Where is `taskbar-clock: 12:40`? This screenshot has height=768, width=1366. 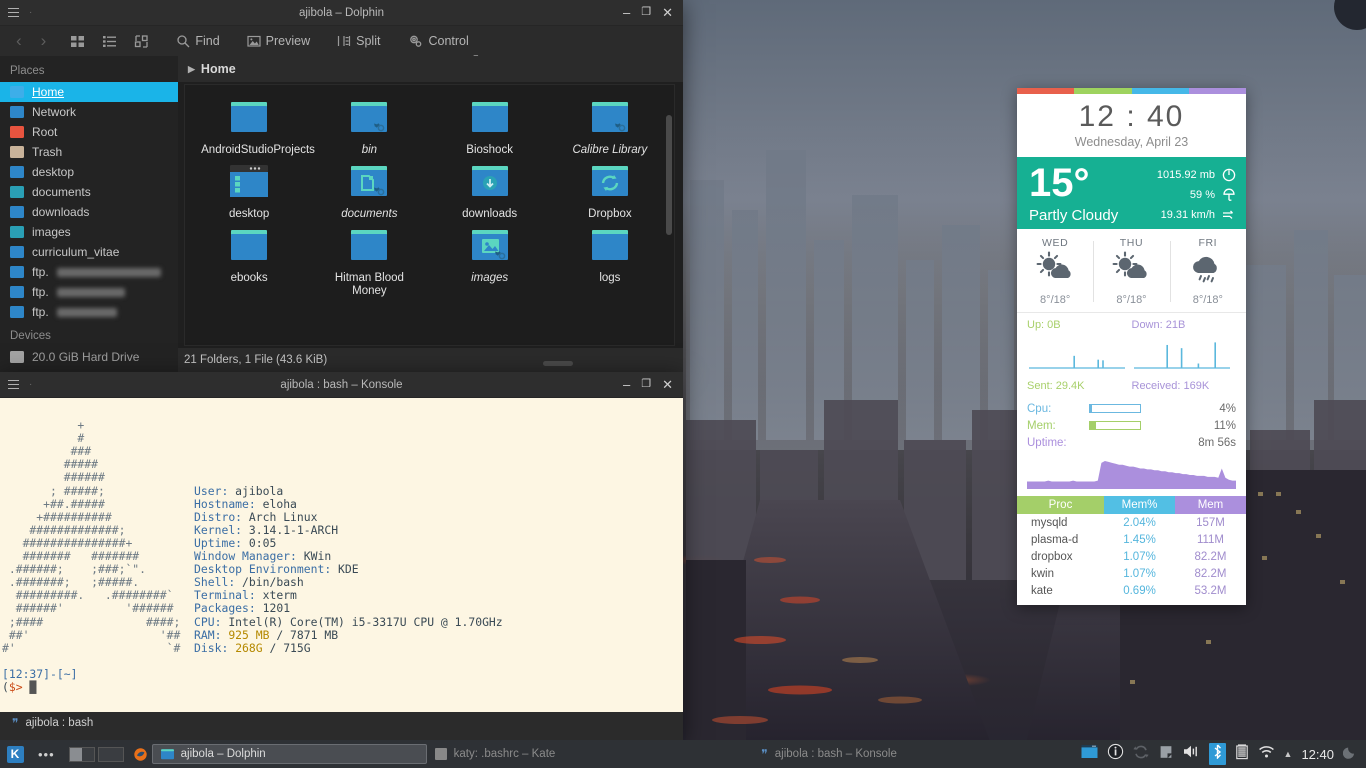 taskbar-clock: 12:40 is located at coordinates (1317, 754).